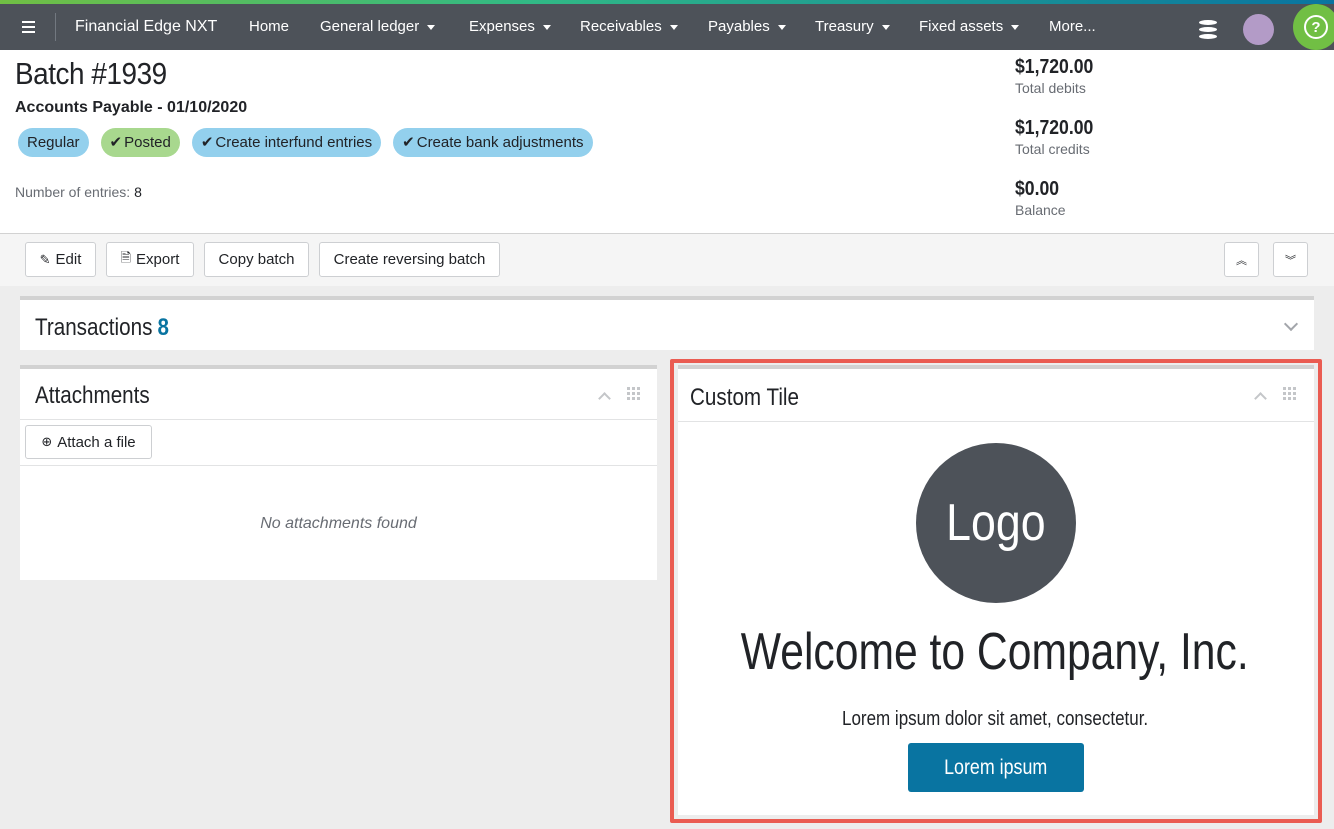  I want to click on double-chevron-up-icon: ︽, so click(1241, 260).